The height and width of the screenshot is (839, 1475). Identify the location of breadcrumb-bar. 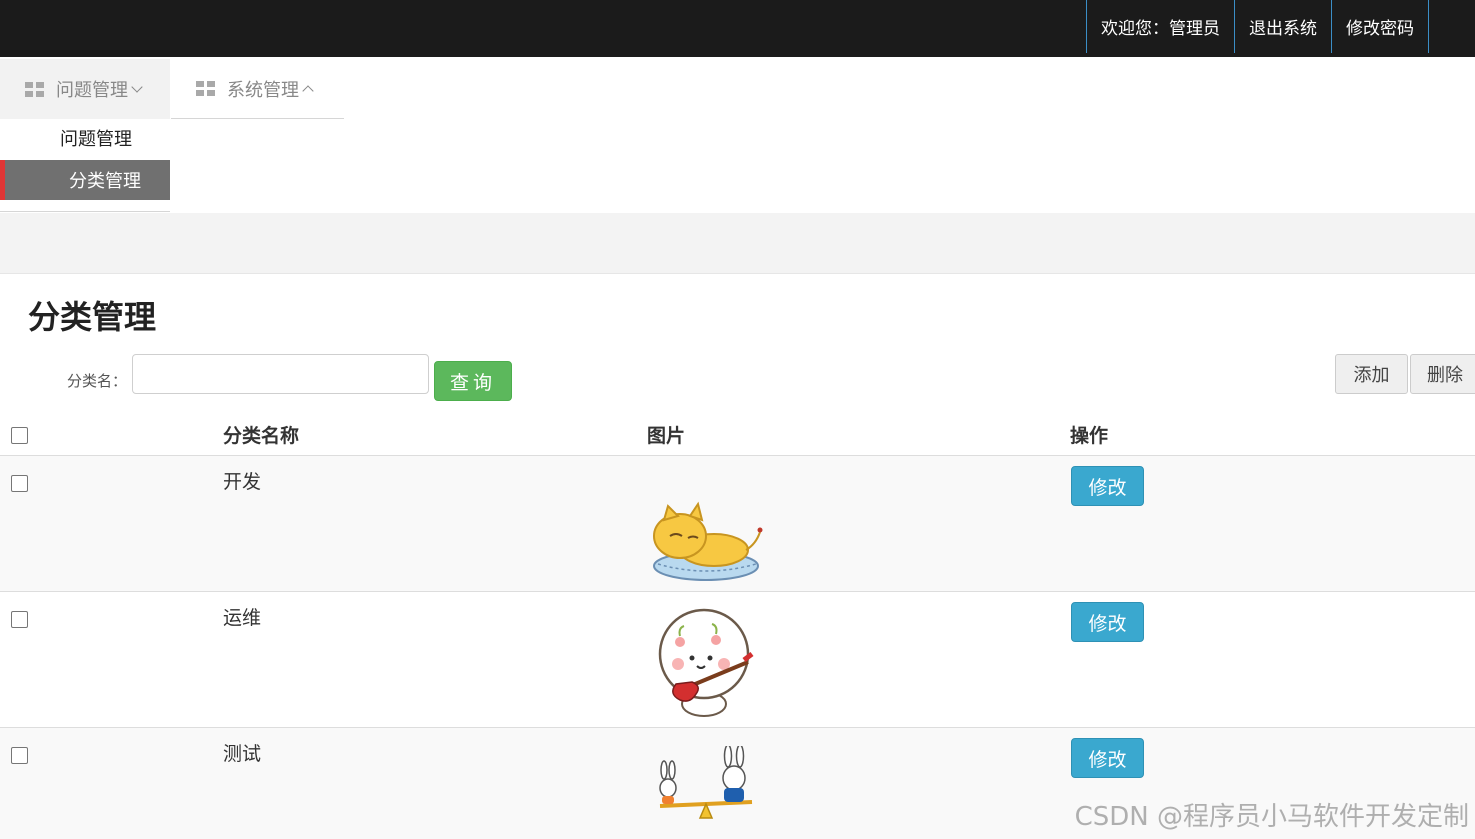
(737, 243).